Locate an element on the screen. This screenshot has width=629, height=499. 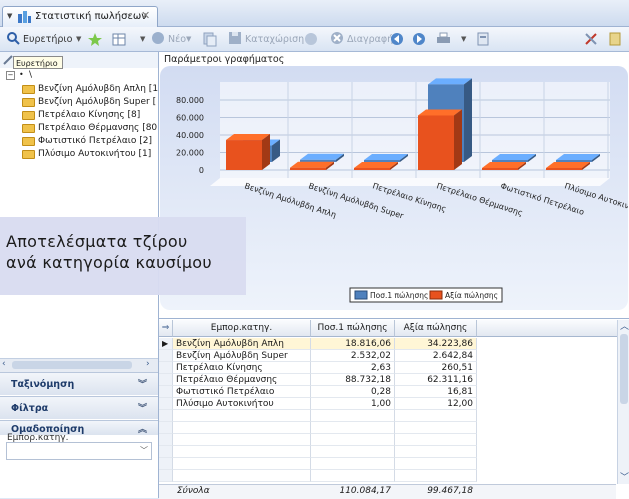
info-icon is located at coordinates (615, 39).